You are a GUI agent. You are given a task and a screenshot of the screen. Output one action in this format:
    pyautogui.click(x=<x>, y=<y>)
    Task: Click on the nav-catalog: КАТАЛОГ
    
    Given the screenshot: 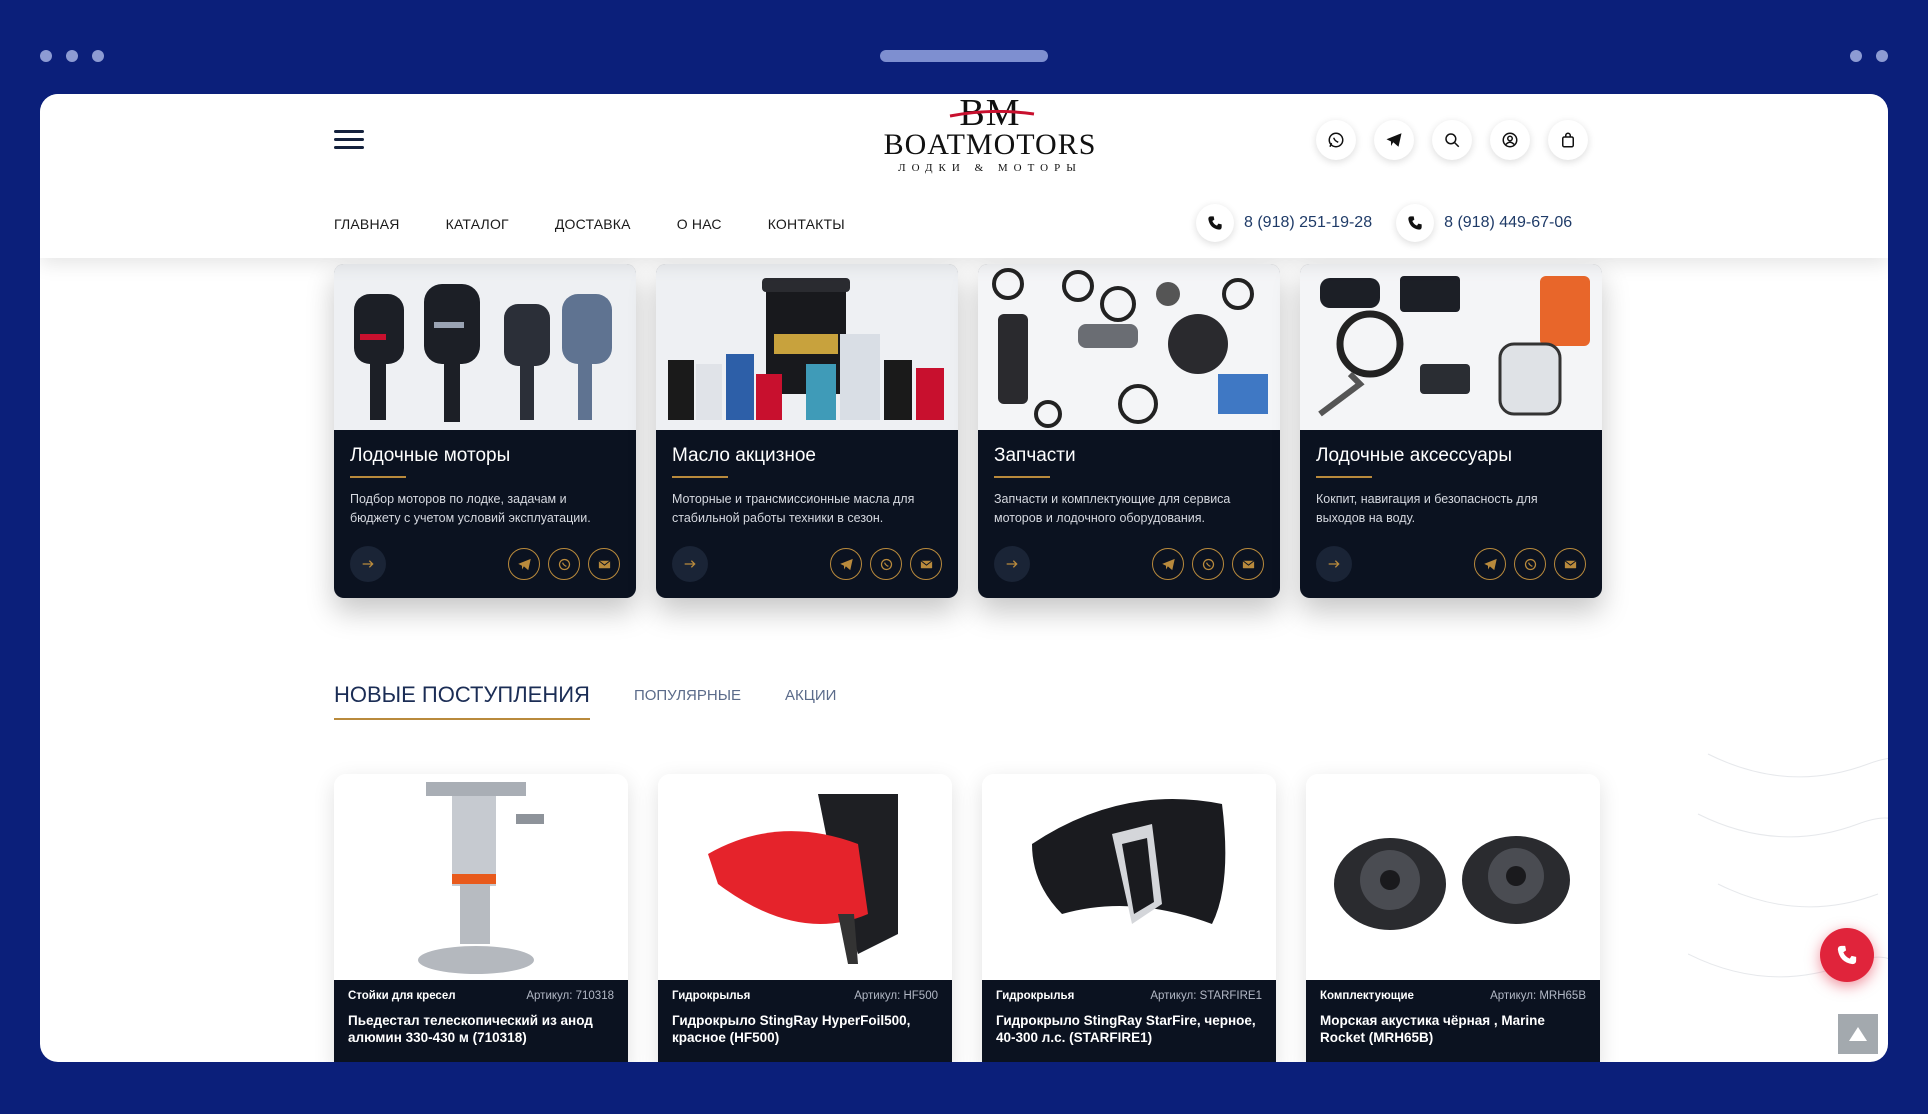 What is the action you would take?
    pyautogui.click(x=477, y=224)
    